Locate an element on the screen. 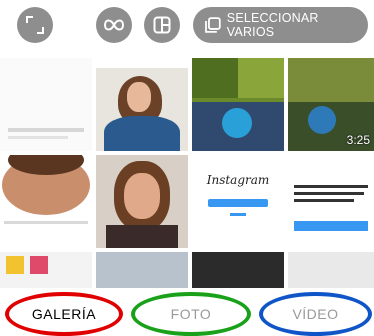  layout-button is located at coordinates (162, 25).